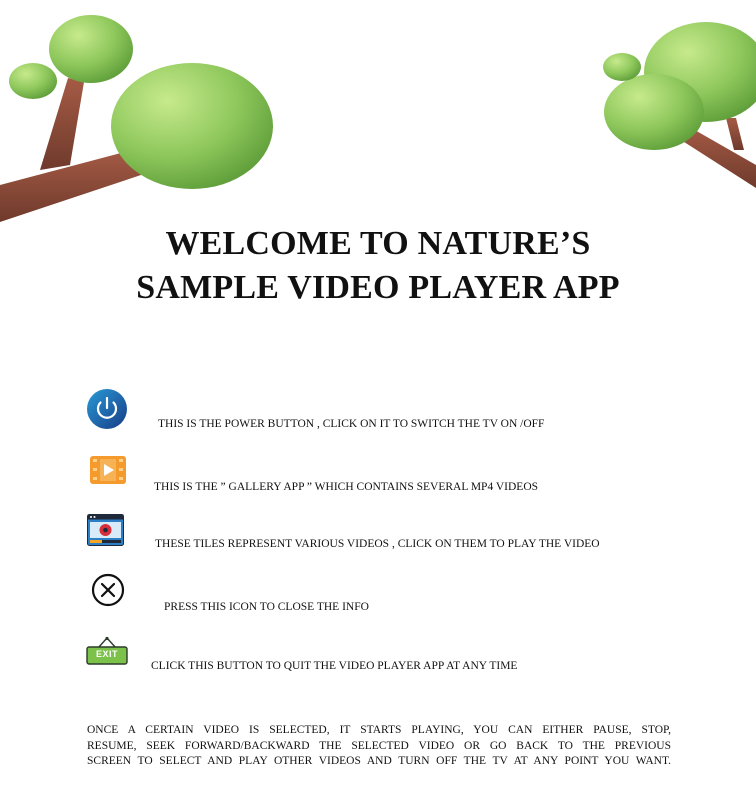  I want to click on tree-branch-right-decoration, so click(679, 105).